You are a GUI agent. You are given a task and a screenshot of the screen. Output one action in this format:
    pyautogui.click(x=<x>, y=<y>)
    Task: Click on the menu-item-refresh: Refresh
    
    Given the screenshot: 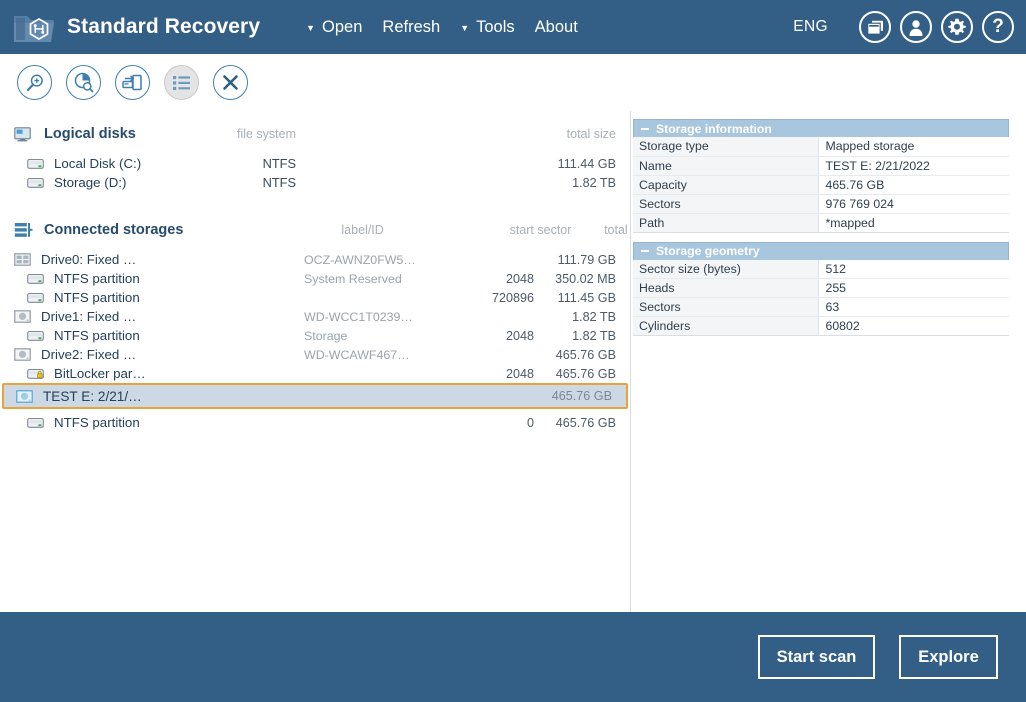 What is the action you would take?
    pyautogui.click(x=411, y=27)
    